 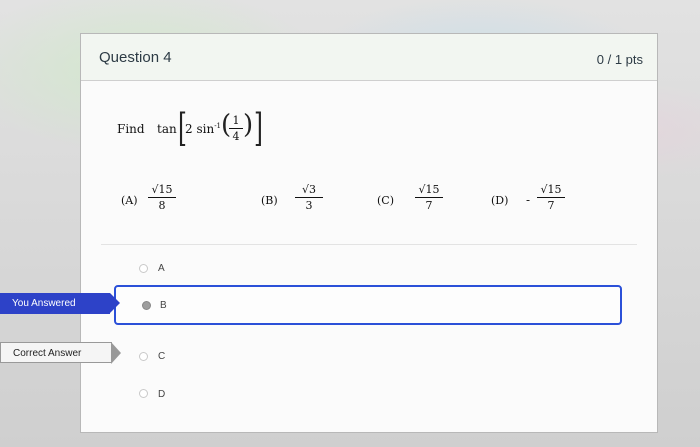 What do you see at coordinates (146, 305) in the screenshot?
I see `answer-b-radio` at bounding box center [146, 305].